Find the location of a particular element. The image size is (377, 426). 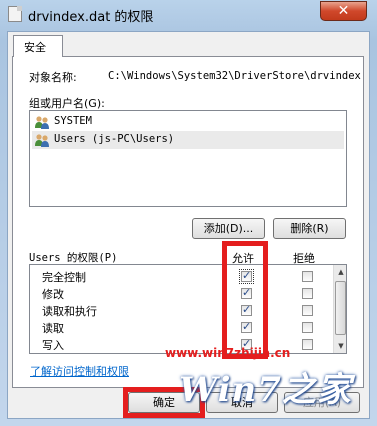

file-icon is located at coordinates (15, 14).